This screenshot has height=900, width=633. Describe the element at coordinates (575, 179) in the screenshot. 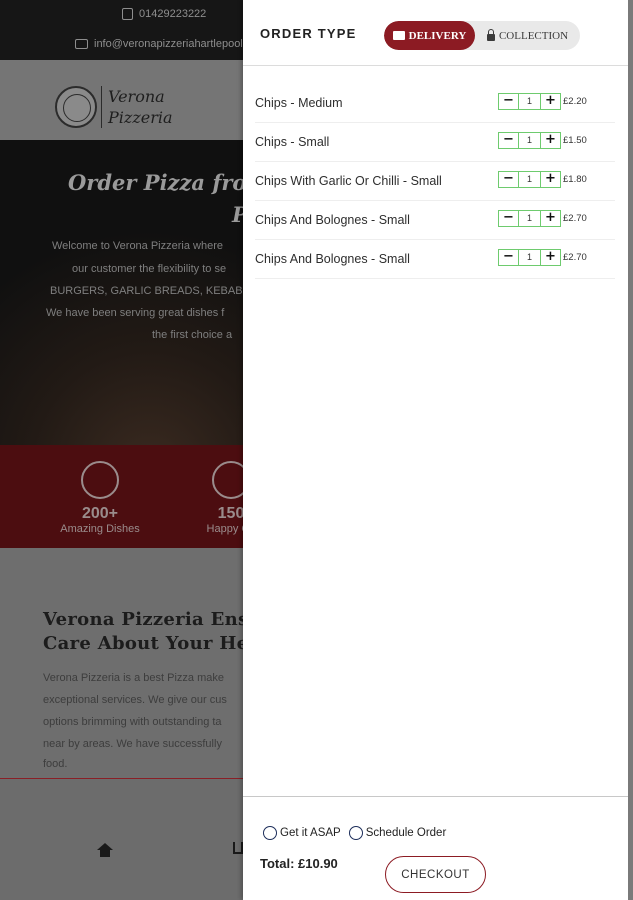

I see `item-price: £1.80` at that location.